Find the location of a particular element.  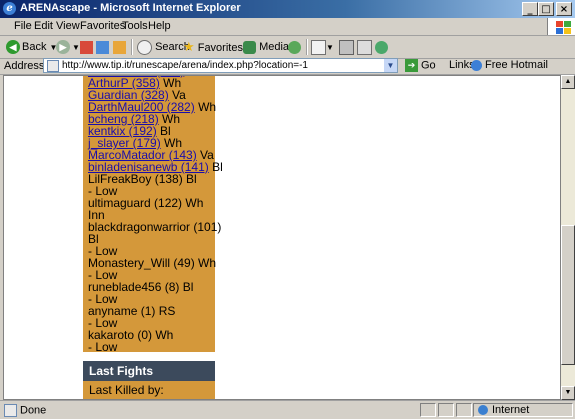

media-label: Media is located at coordinates (274, 47).